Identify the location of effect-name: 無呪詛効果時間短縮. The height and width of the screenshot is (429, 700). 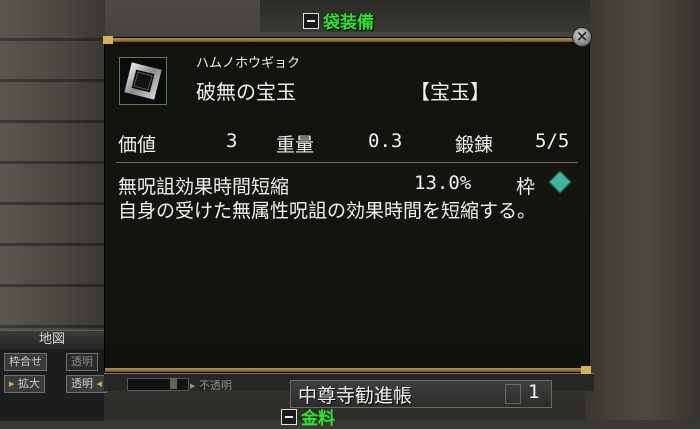
(204, 187).